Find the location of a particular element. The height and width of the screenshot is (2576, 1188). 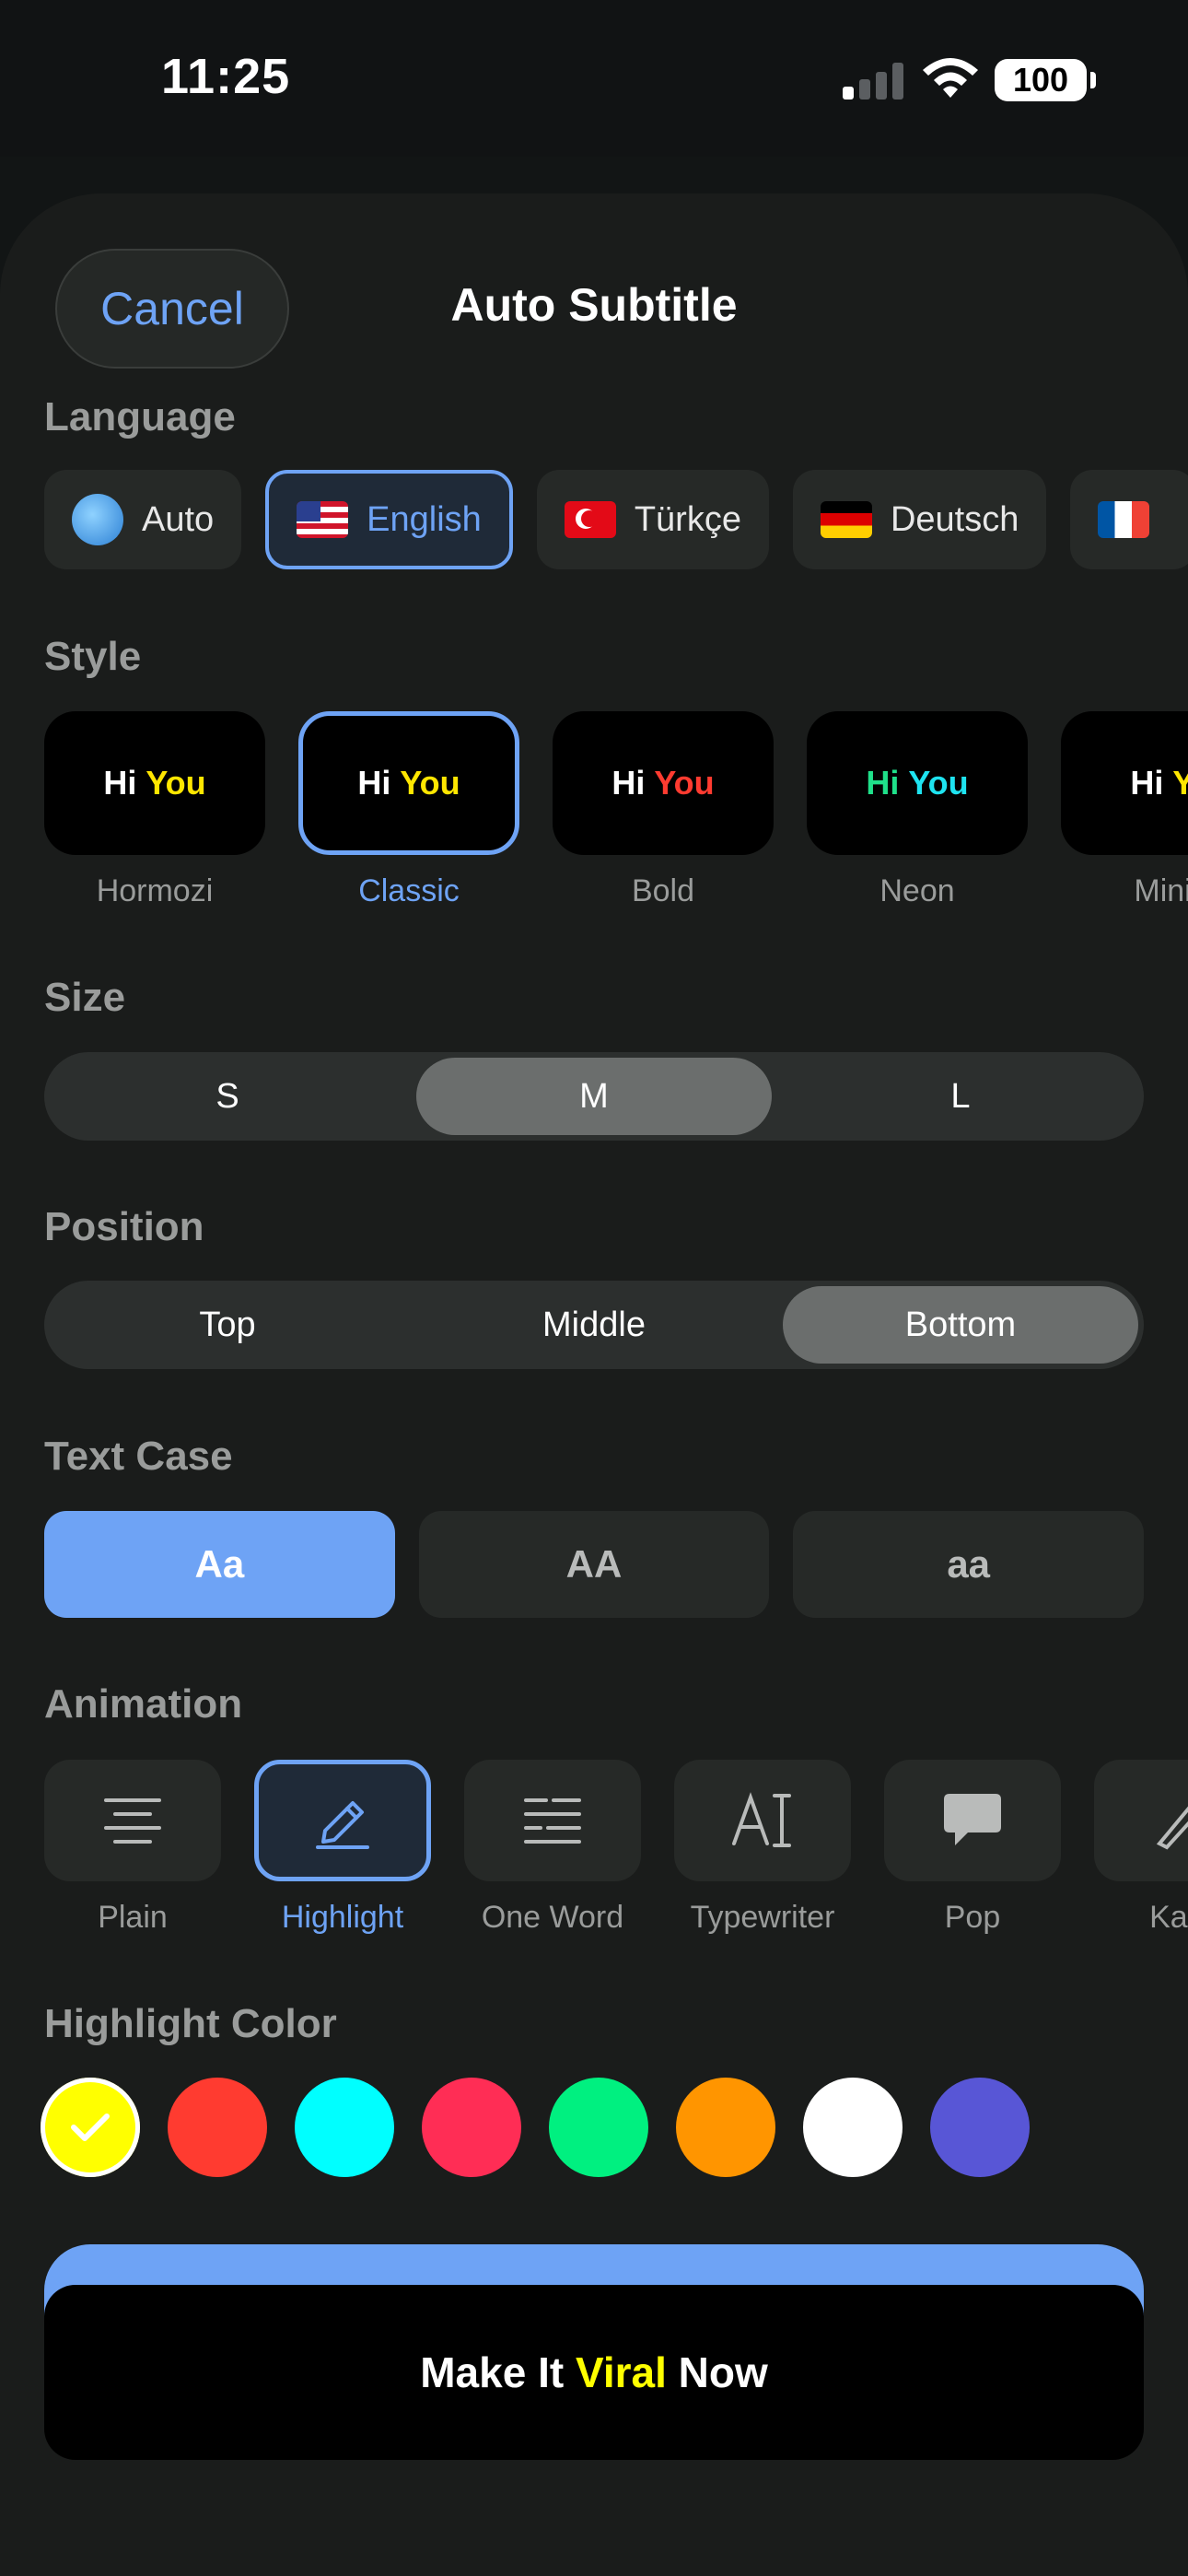

language-chip: English is located at coordinates (389, 519).